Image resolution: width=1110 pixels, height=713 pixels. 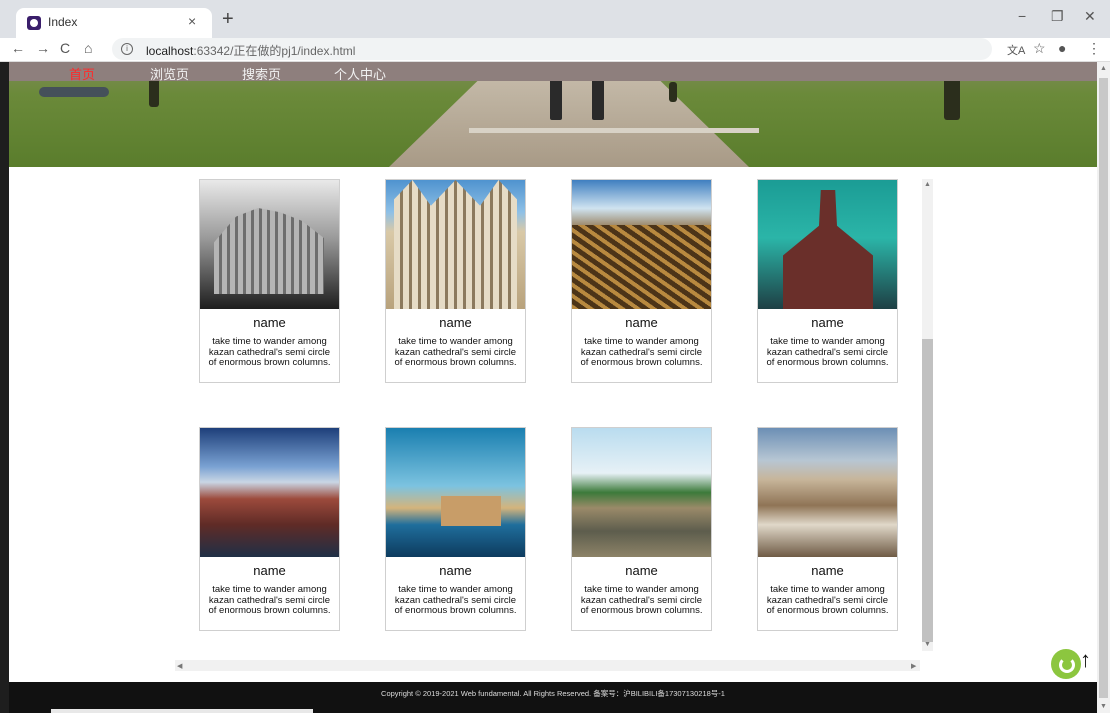 What do you see at coordinates (360, 73) in the screenshot?
I see `nav-profile: 个人中心` at bounding box center [360, 73].